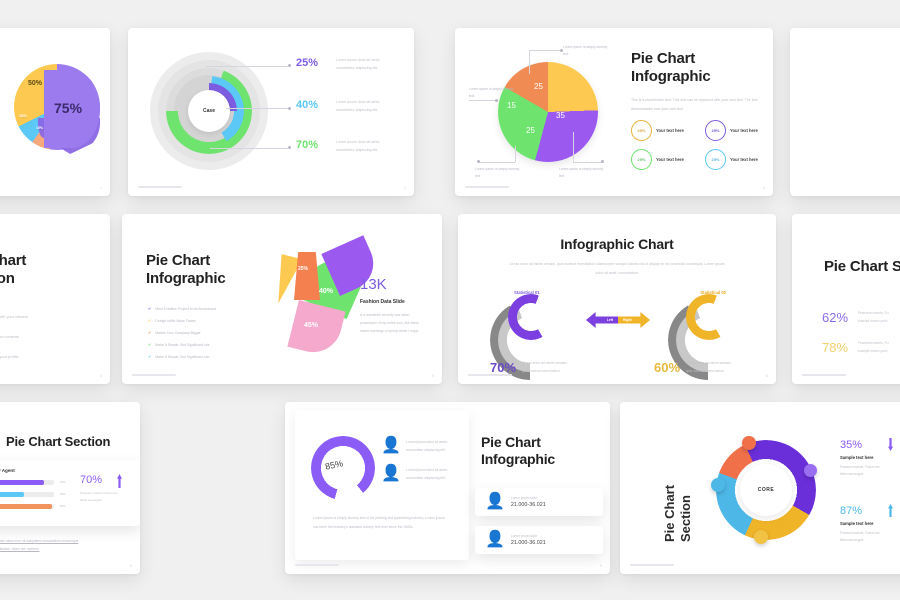 The image size is (900, 600). Describe the element at coordinates (539, 502) in the screenshot. I see `slide-9-card-1: 👤 Lorem ipsum dolor 21.000-36.021` at that location.